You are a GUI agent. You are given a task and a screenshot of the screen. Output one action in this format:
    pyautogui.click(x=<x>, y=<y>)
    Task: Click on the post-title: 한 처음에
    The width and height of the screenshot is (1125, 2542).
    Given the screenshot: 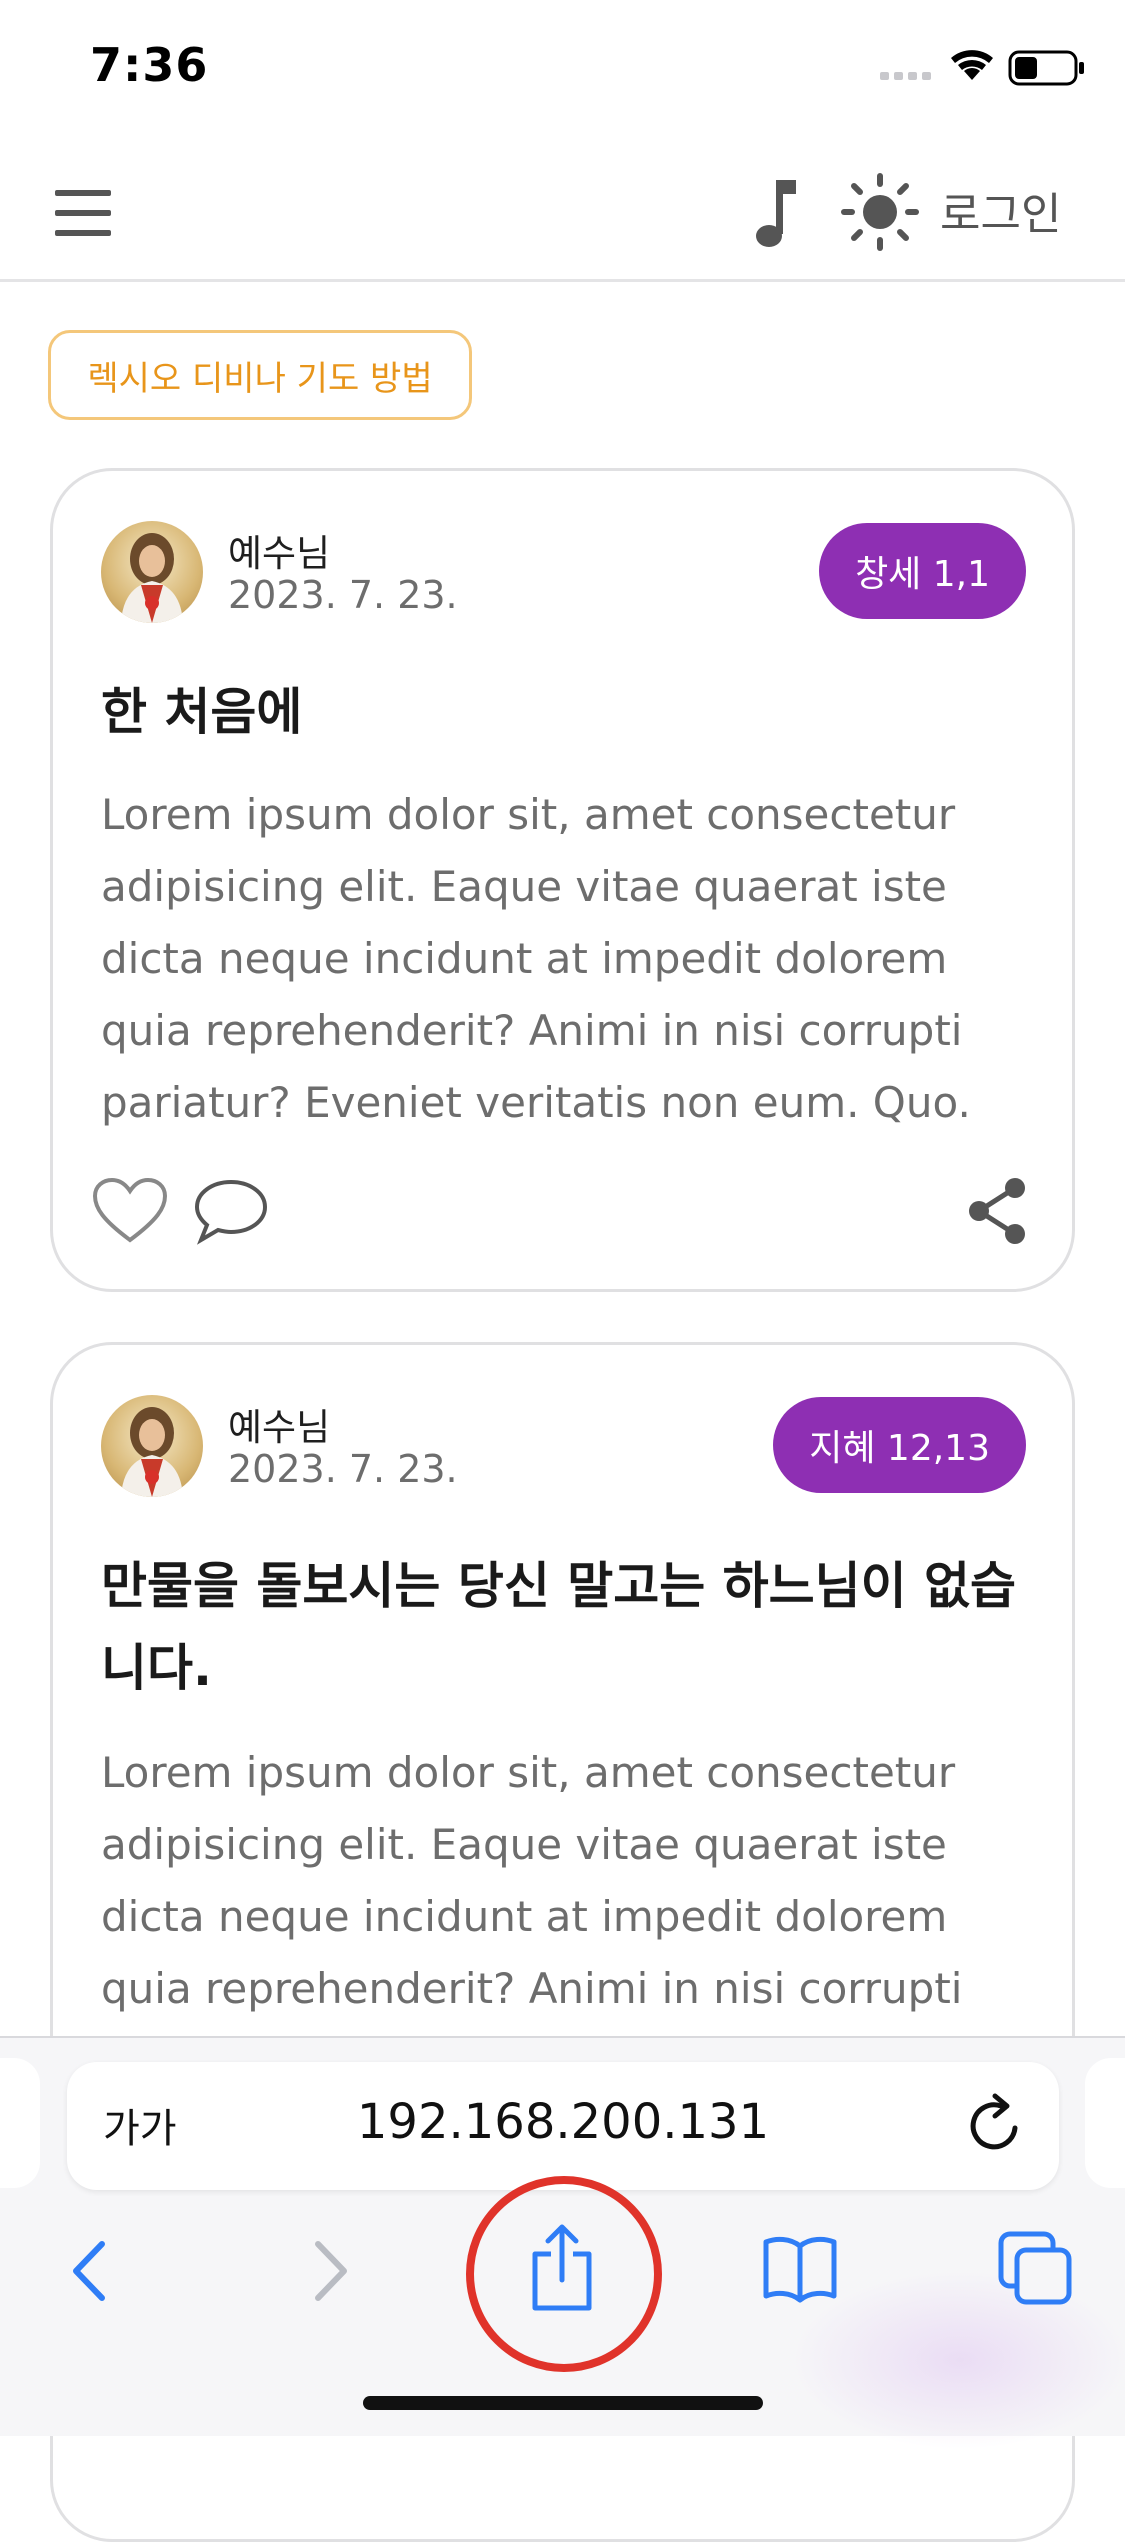 What is the action you would take?
    pyautogui.click(x=202, y=712)
    